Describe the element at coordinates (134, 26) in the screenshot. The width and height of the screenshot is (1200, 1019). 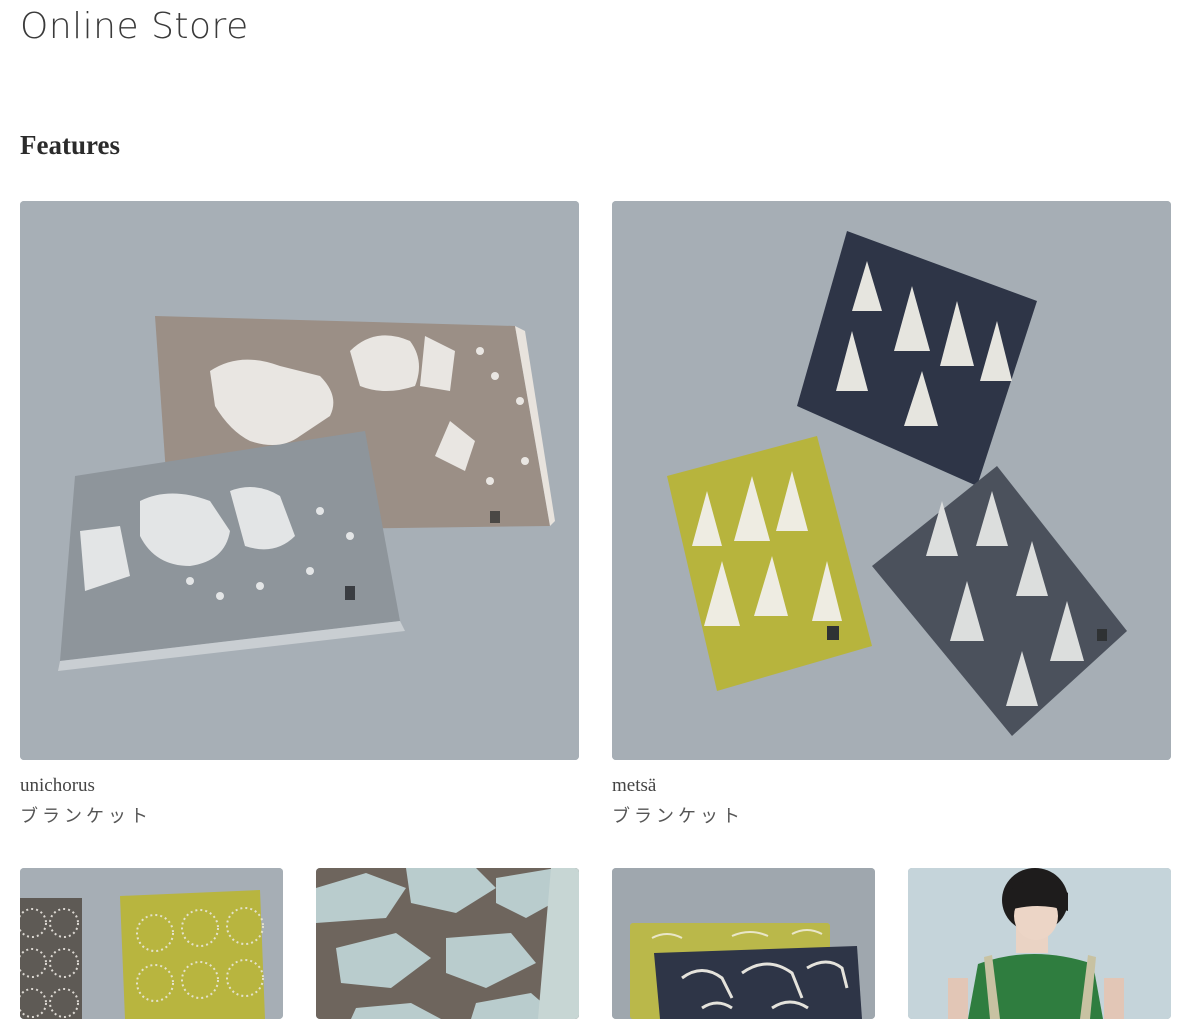
I see `page-title: Online Store` at that location.